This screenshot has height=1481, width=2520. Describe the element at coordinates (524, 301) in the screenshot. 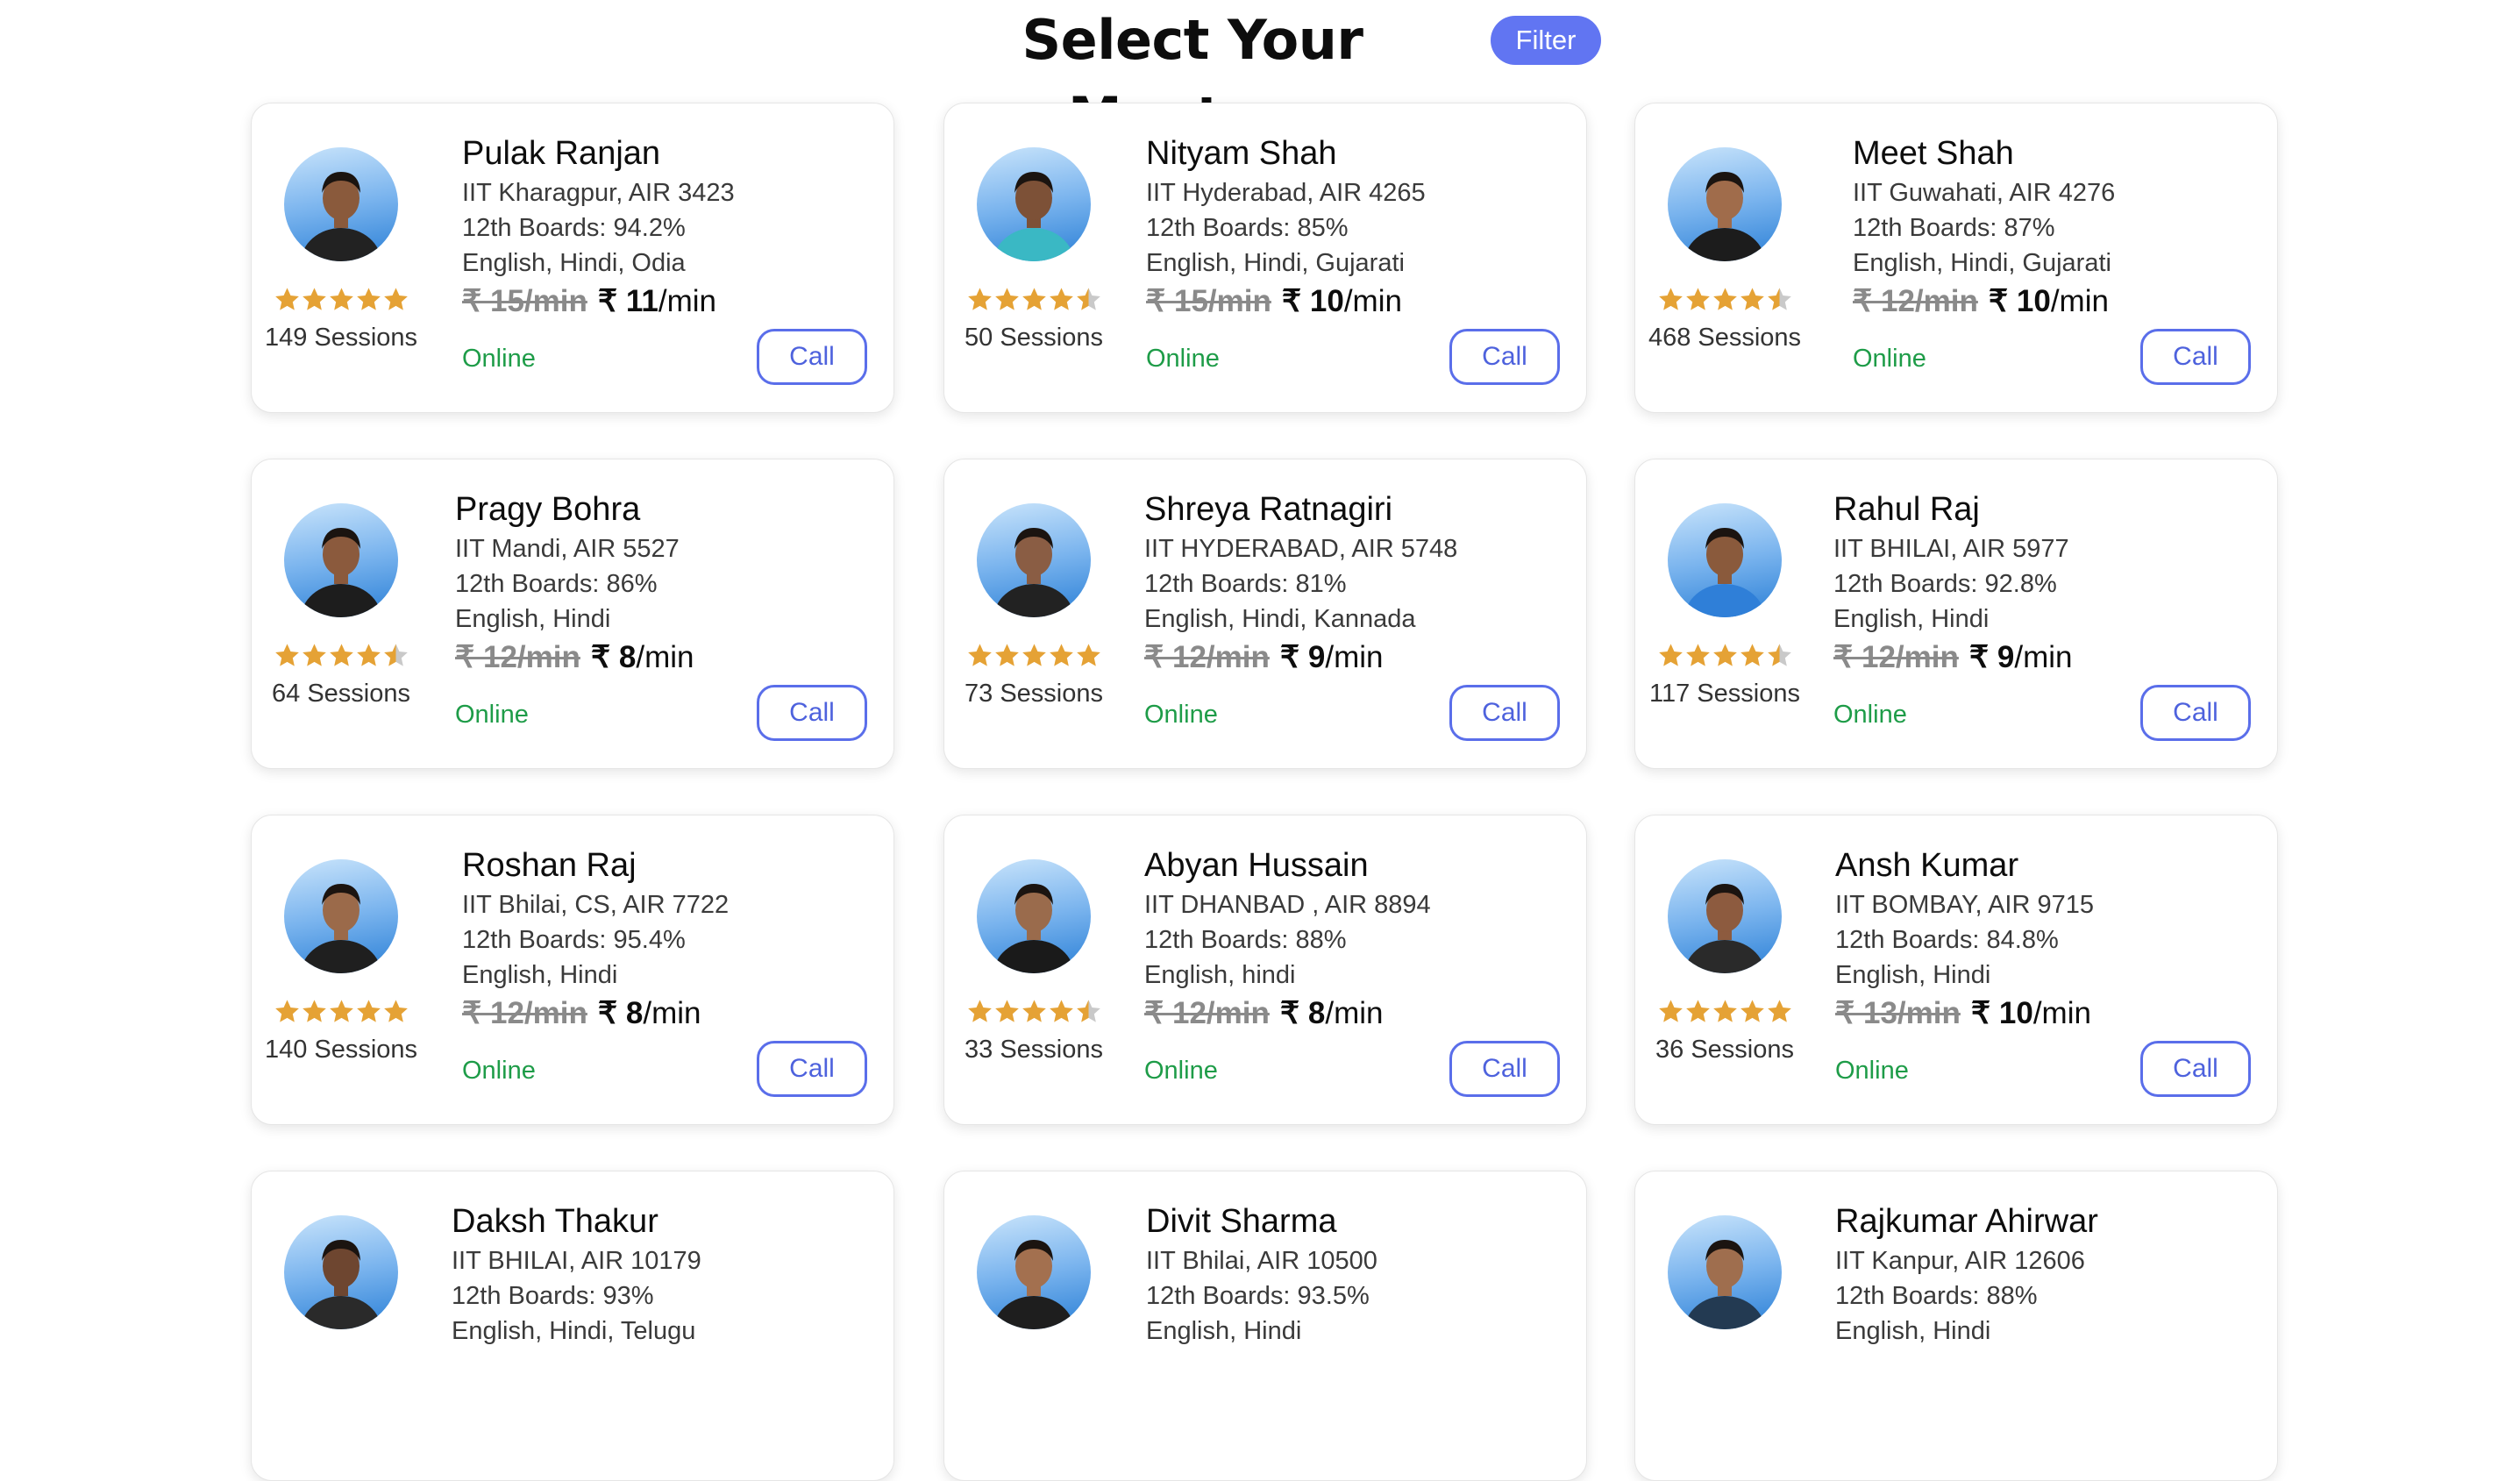

I see `original-price: ₹ 15/min` at that location.